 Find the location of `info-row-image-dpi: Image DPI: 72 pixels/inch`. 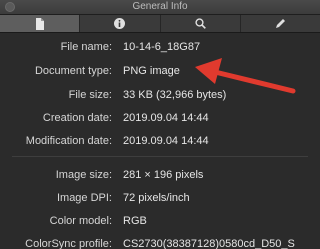

info-row-image-dpi: Image DPI: 72 pixels/inch is located at coordinates (160, 198).